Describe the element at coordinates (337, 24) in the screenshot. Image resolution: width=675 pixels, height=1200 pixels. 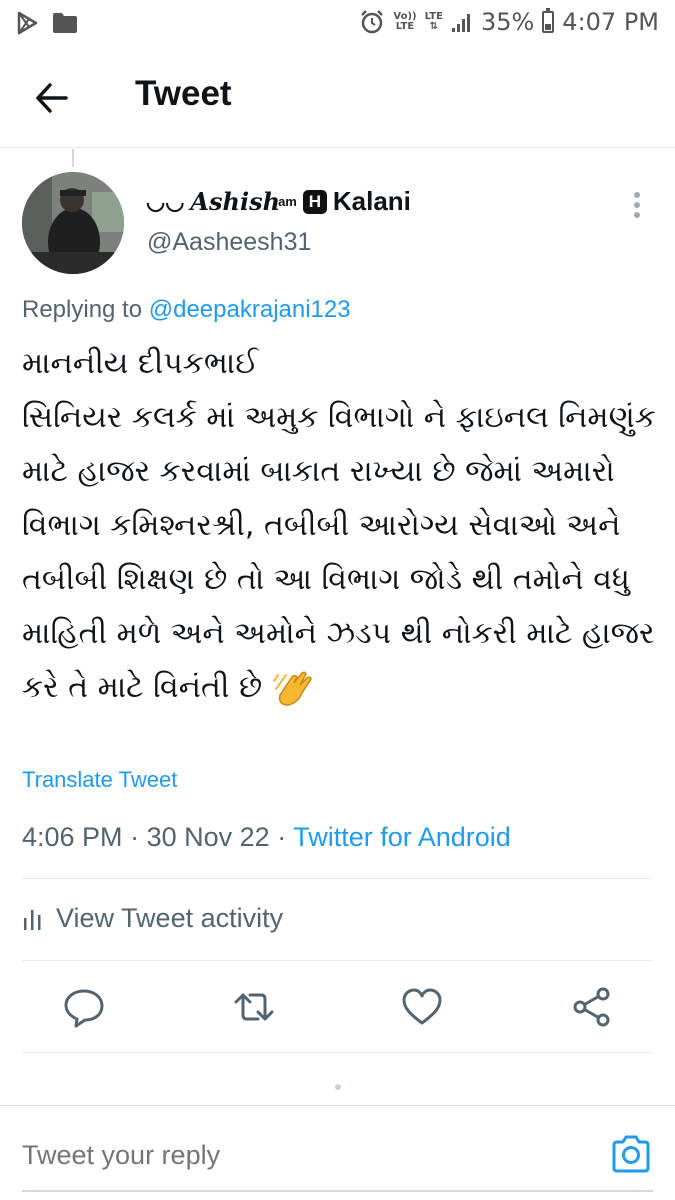
I see `status-bar: Vo)) LTE LTE ⇅ 35% 4:07 PM` at that location.